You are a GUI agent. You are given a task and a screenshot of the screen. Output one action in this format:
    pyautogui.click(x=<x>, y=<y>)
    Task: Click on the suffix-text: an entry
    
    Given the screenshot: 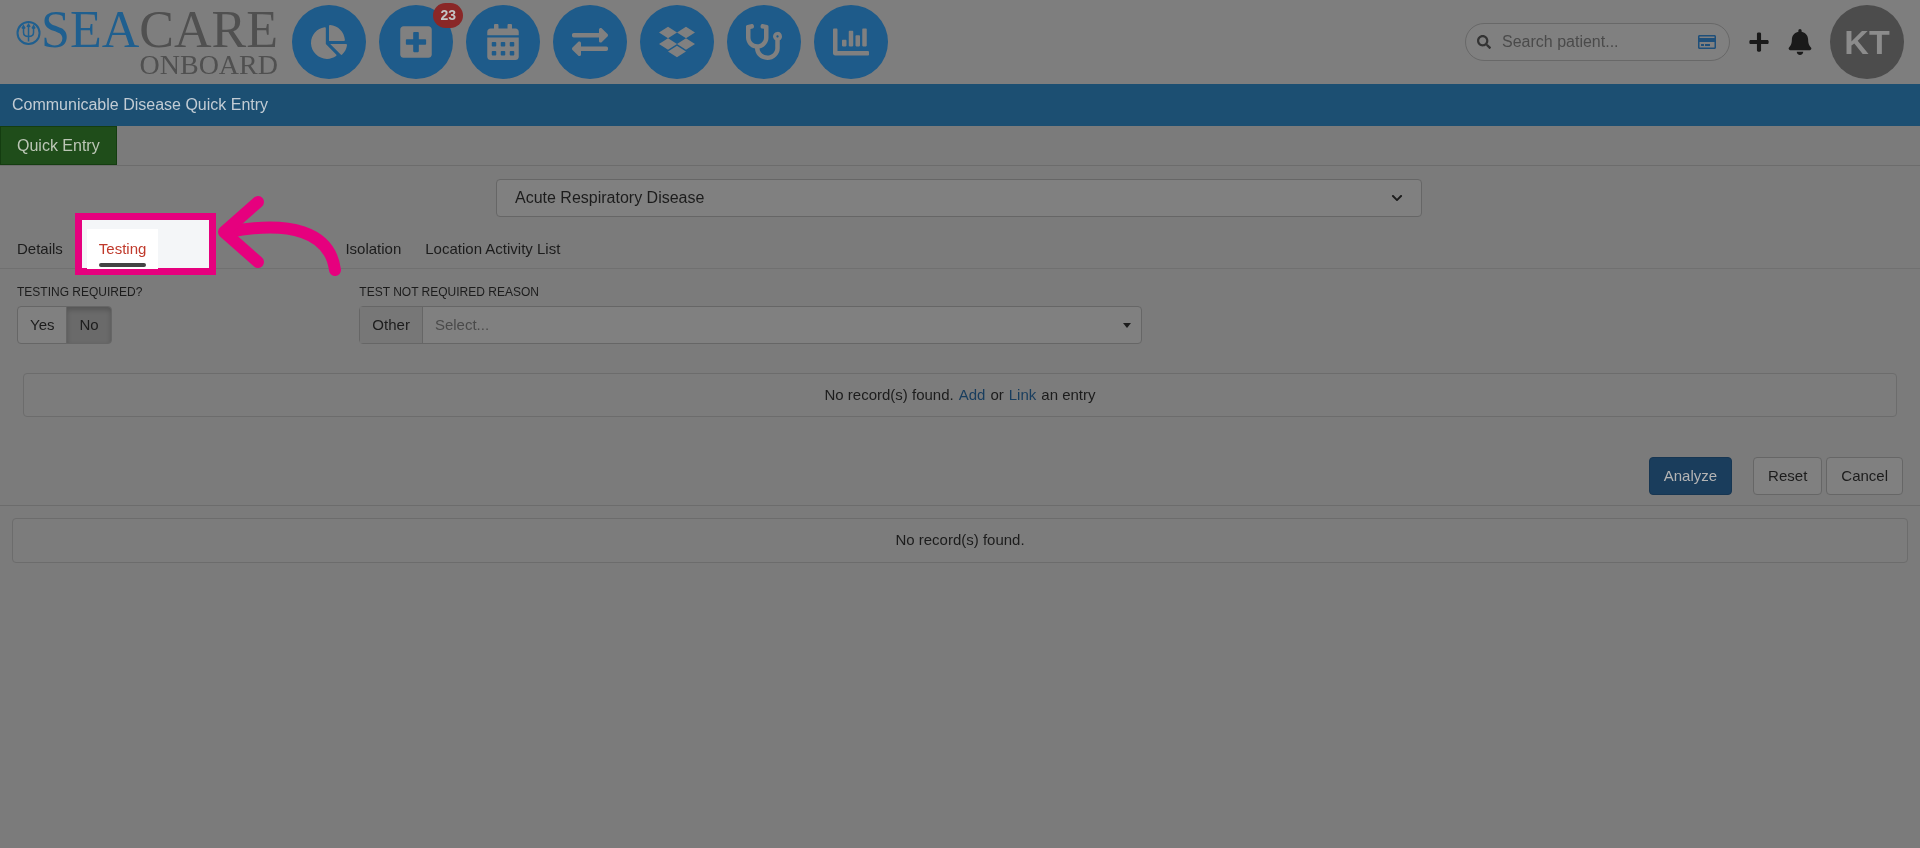 What is the action you would take?
    pyautogui.click(x=1068, y=394)
    